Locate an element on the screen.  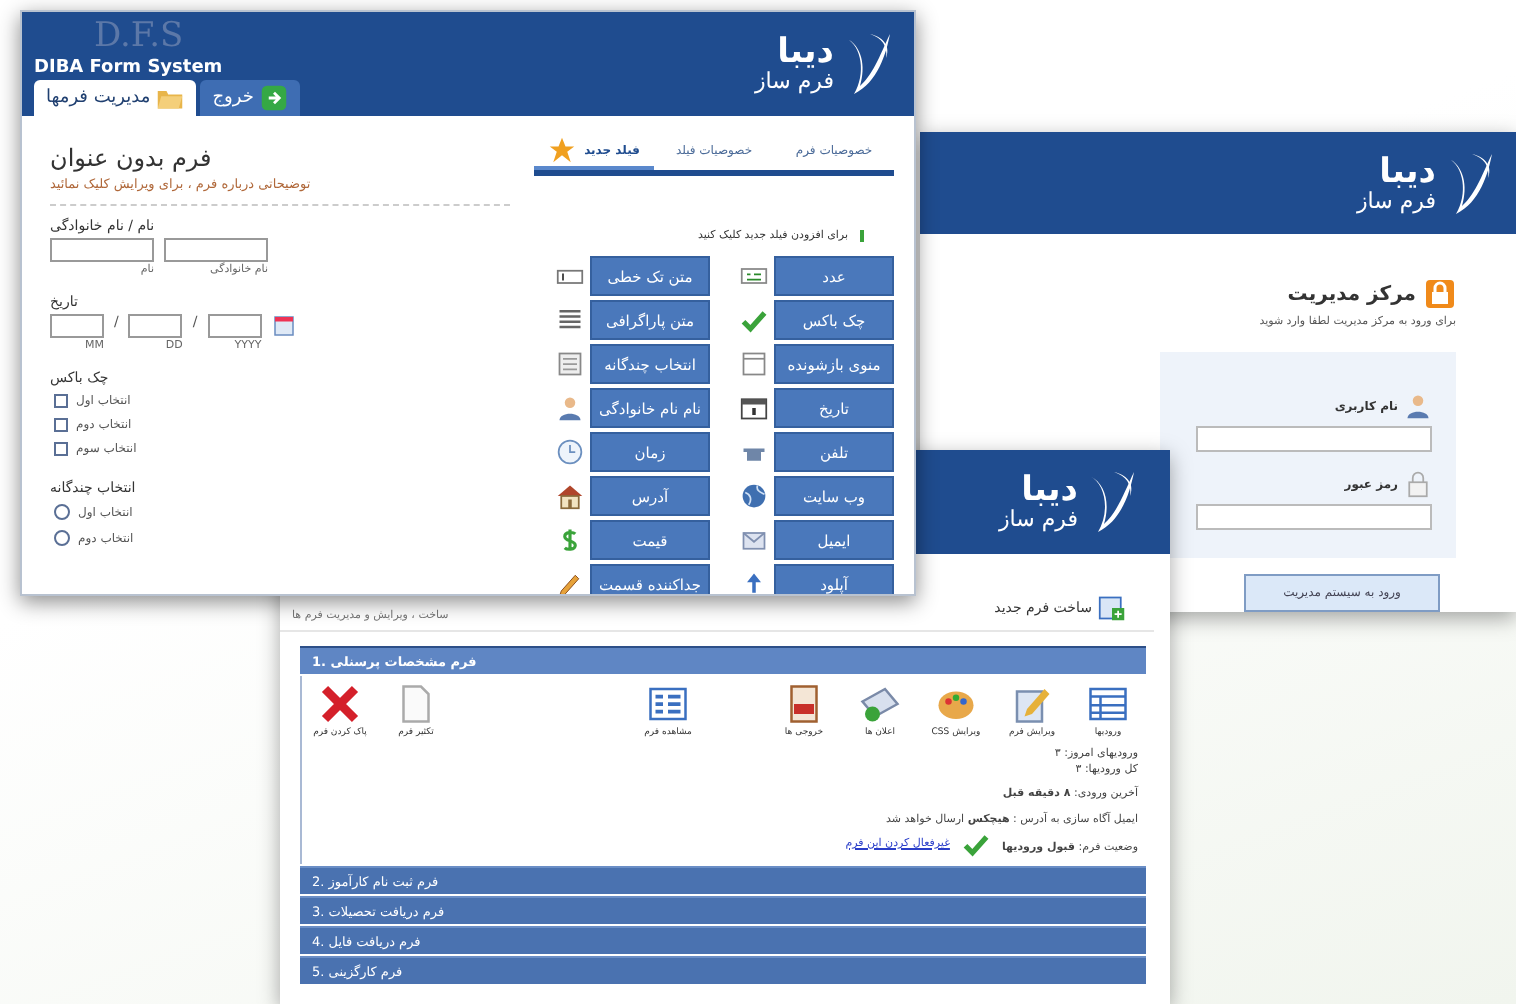
exit-icon is located at coordinates (273, 98).